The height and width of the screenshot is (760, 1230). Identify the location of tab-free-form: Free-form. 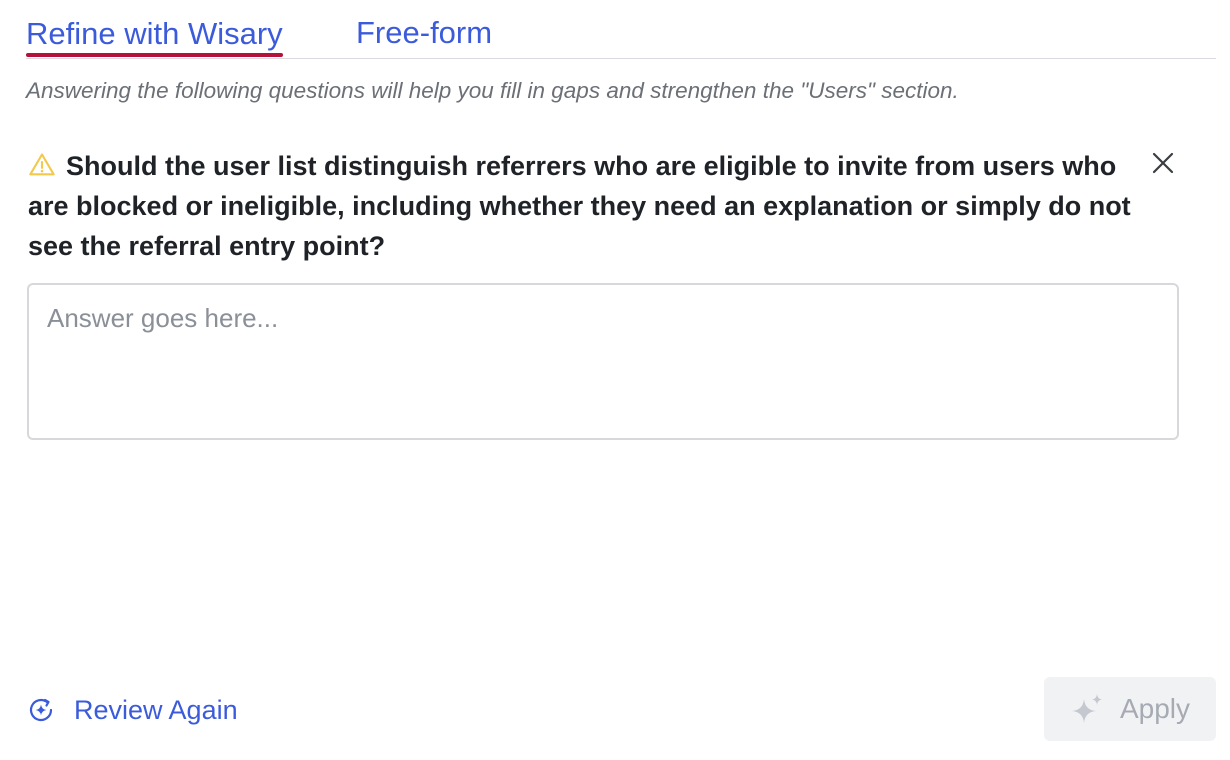
(424, 33).